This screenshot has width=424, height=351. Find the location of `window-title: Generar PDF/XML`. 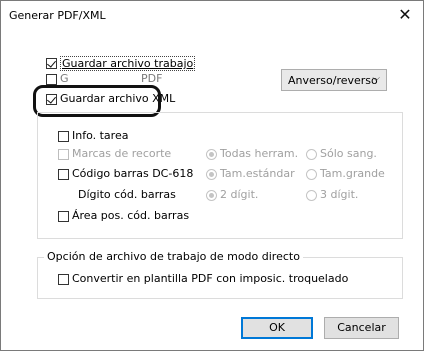

window-title: Generar PDF/XML is located at coordinates (57, 15).